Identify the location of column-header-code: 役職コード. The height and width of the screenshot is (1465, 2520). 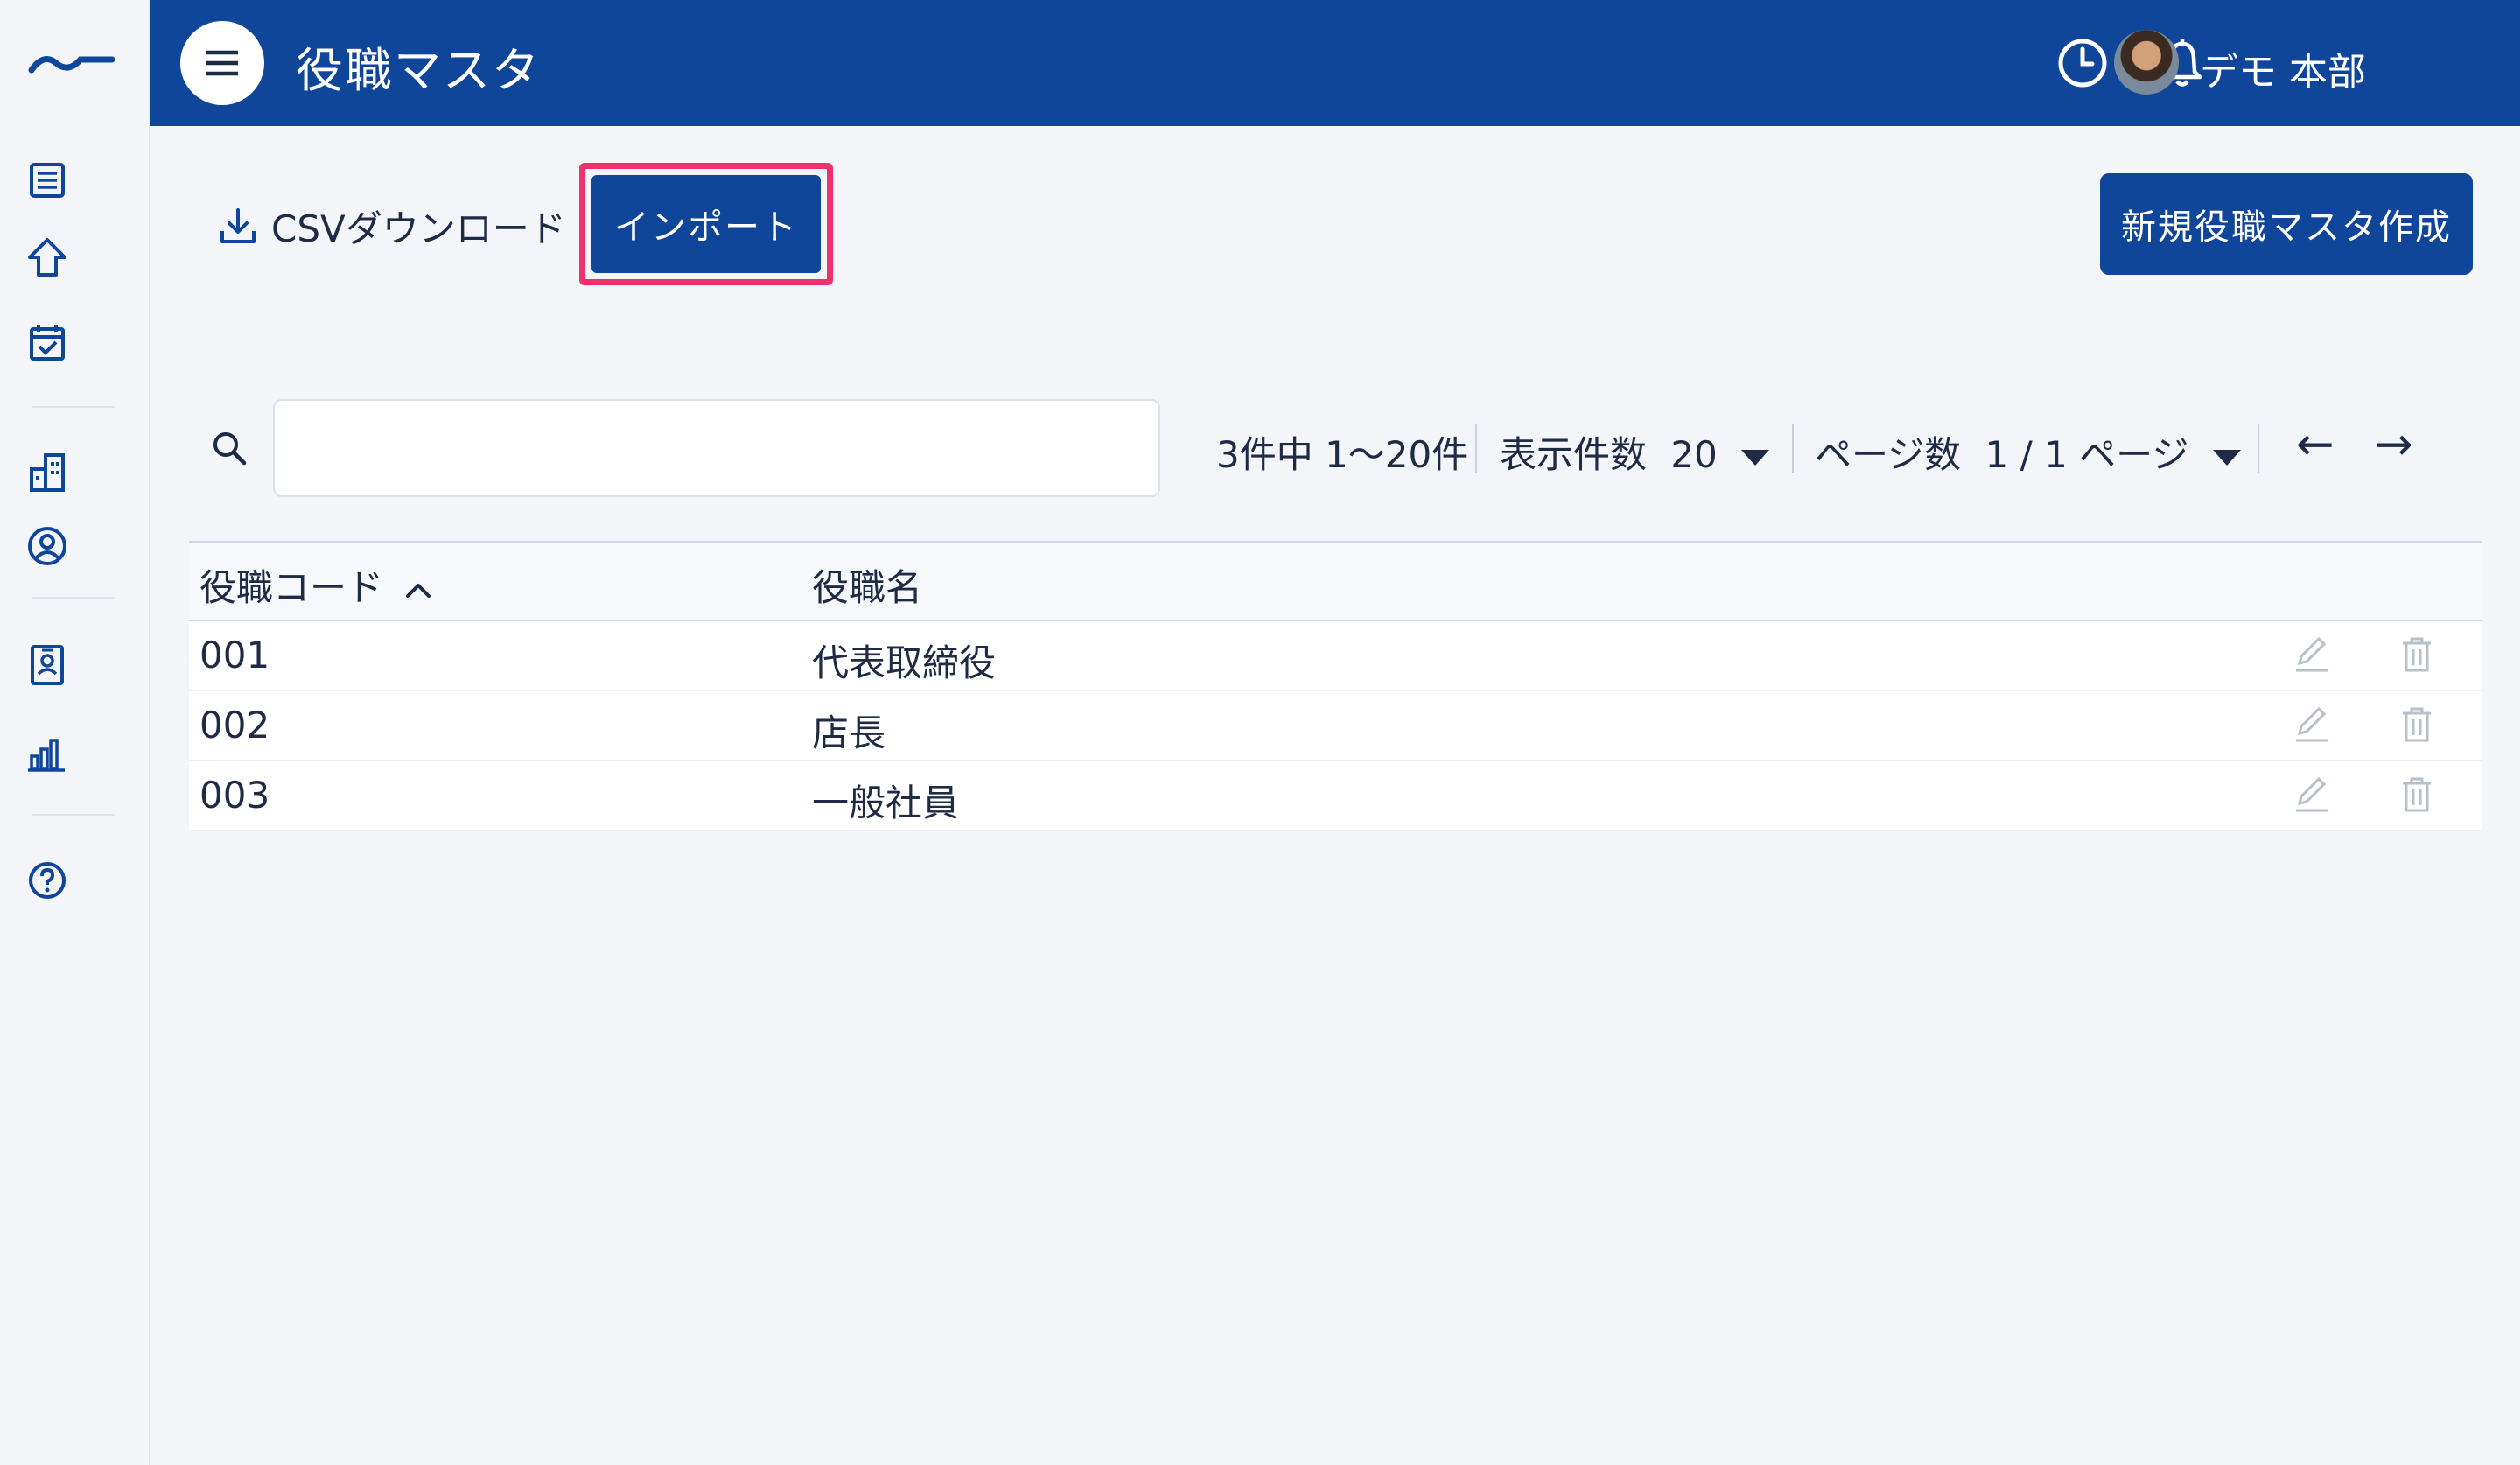
(316, 585).